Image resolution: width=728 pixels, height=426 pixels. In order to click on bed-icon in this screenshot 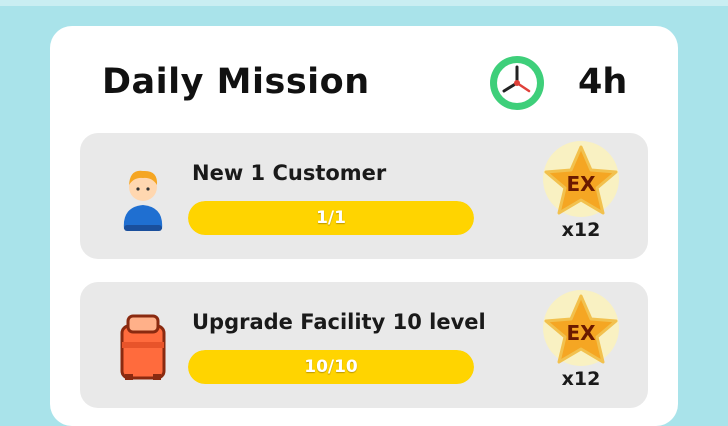, I will do `click(143, 347)`.